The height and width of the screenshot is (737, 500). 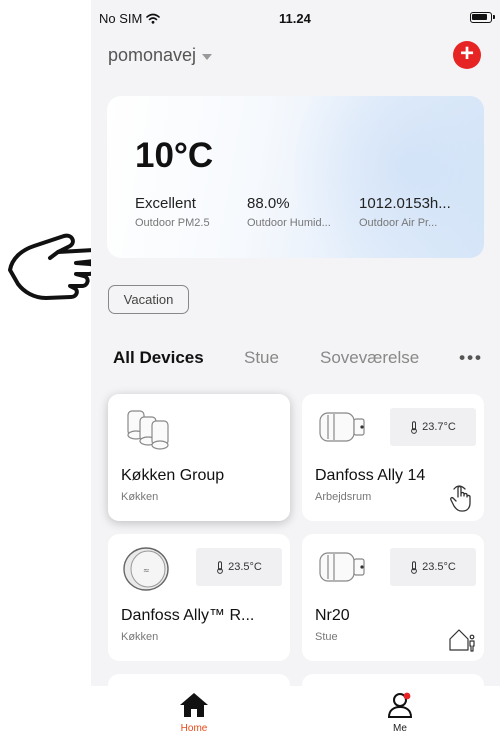 What do you see at coordinates (439, 427) in the screenshot?
I see `temperature-value: 23.7°C` at bounding box center [439, 427].